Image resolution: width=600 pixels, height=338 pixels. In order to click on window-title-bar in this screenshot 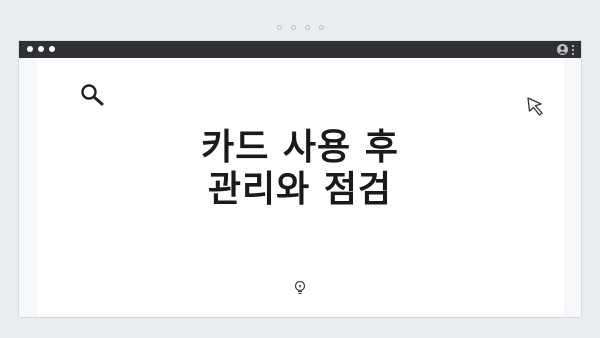, I will do `click(300, 49)`.